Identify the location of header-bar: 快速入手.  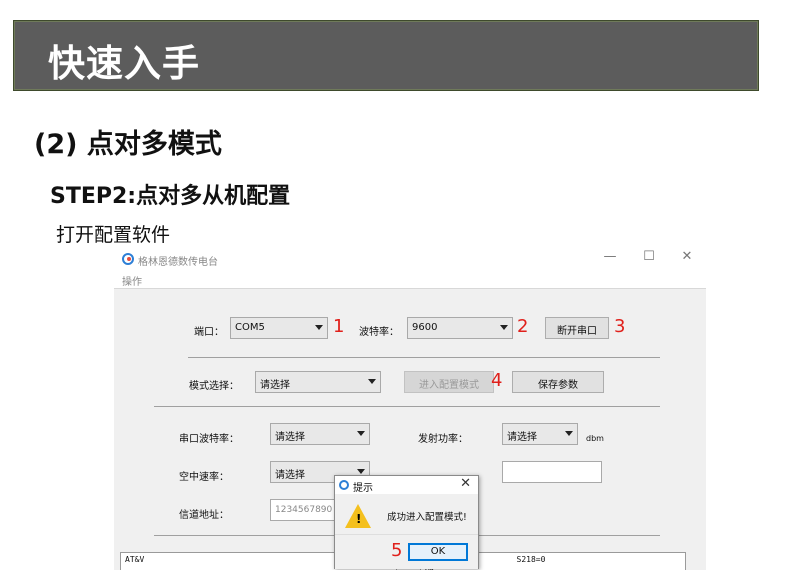
(386, 55).